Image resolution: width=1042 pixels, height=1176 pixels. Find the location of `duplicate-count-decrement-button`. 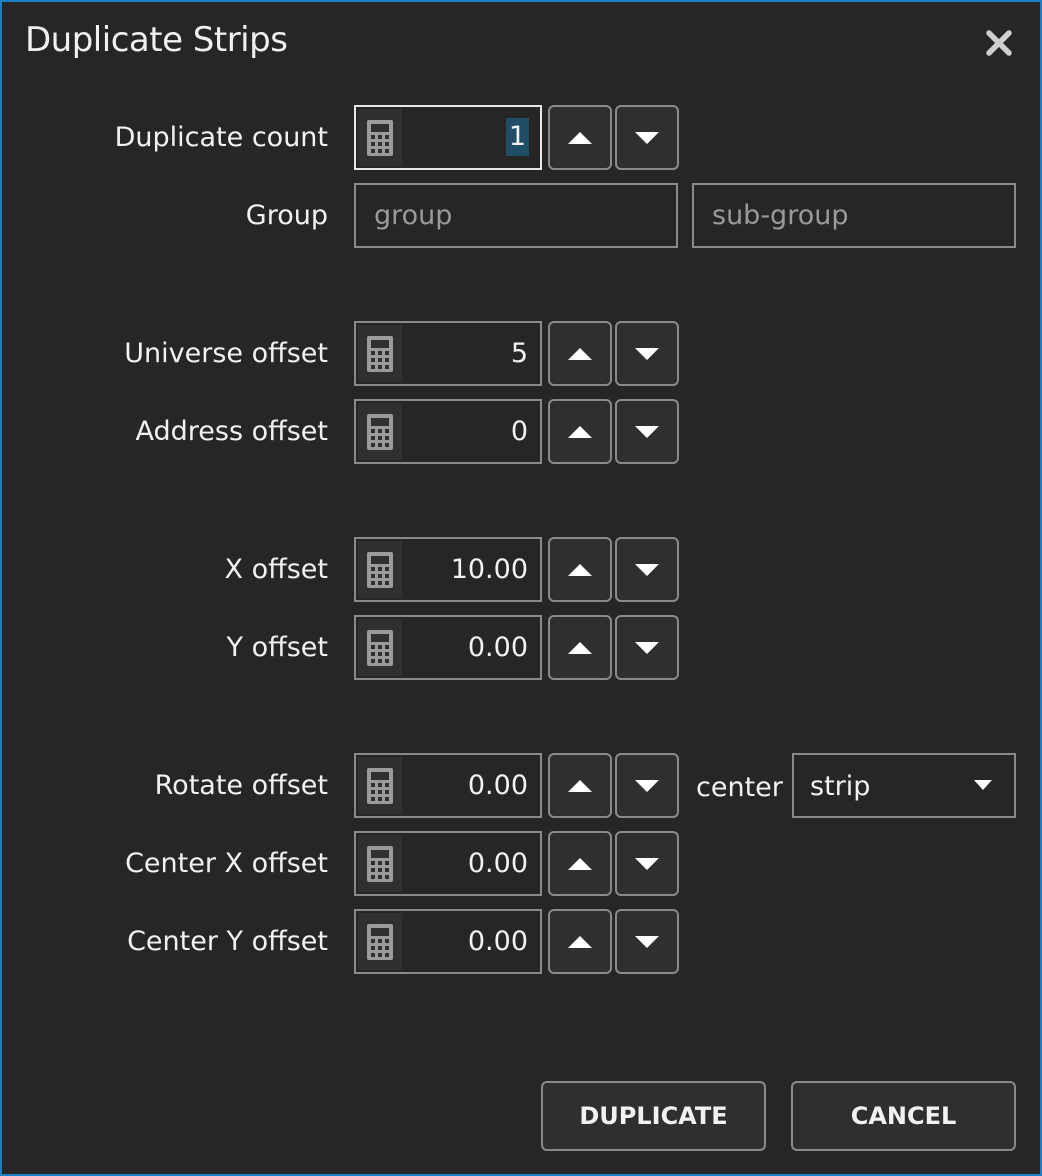

duplicate-count-decrement-button is located at coordinates (647, 137).